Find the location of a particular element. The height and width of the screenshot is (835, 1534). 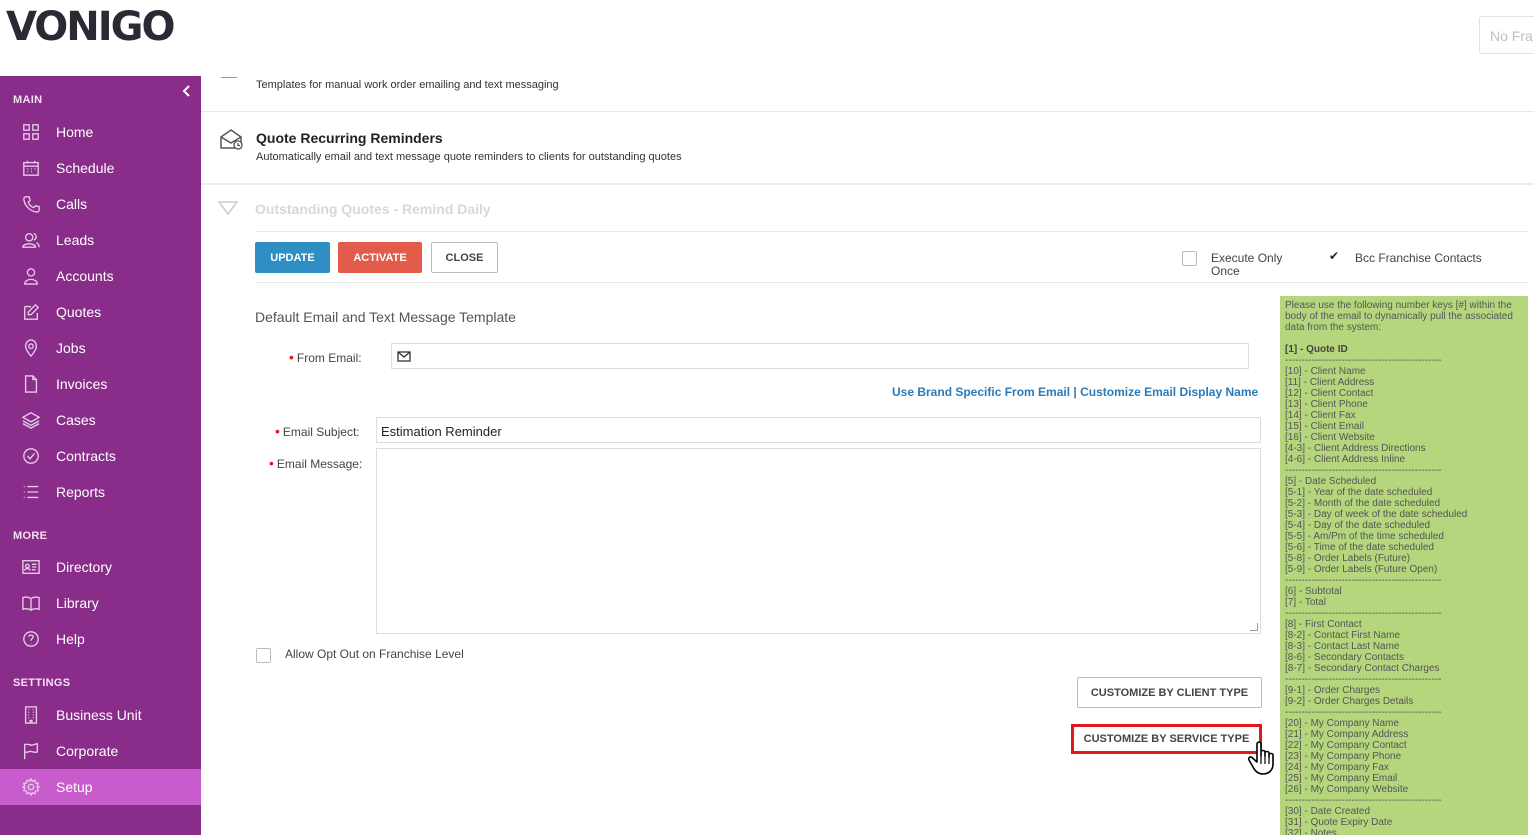

customize-display-name-link: Customize Email Display Name is located at coordinates (1169, 392).